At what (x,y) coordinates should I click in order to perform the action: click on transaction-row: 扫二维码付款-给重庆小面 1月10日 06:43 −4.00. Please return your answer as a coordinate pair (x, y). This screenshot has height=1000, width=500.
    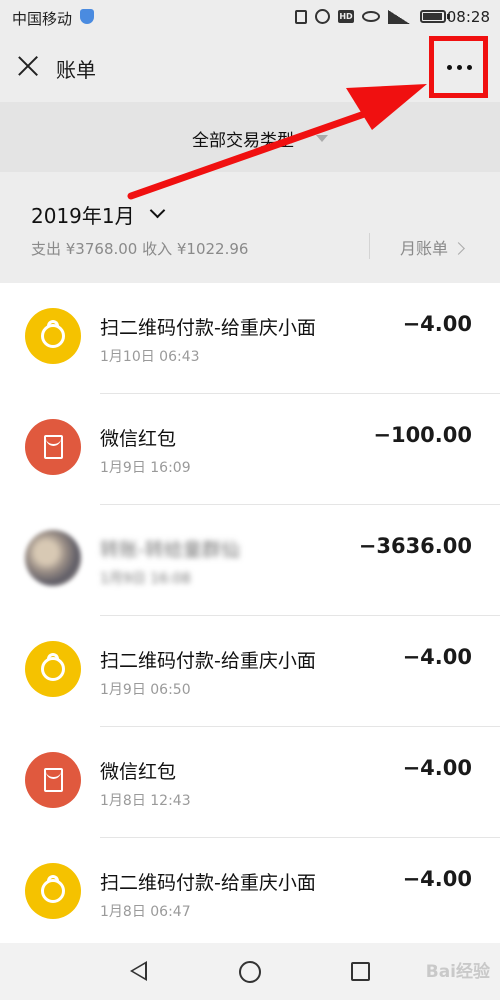
    Looking at the image, I should click on (250, 338).